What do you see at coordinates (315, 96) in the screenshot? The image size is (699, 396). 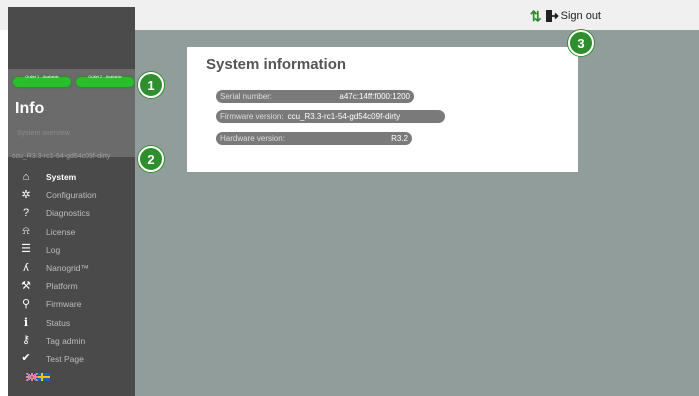 I see `serial-number-field: Serial number: a47c:14ff:f000:1200` at bounding box center [315, 96].